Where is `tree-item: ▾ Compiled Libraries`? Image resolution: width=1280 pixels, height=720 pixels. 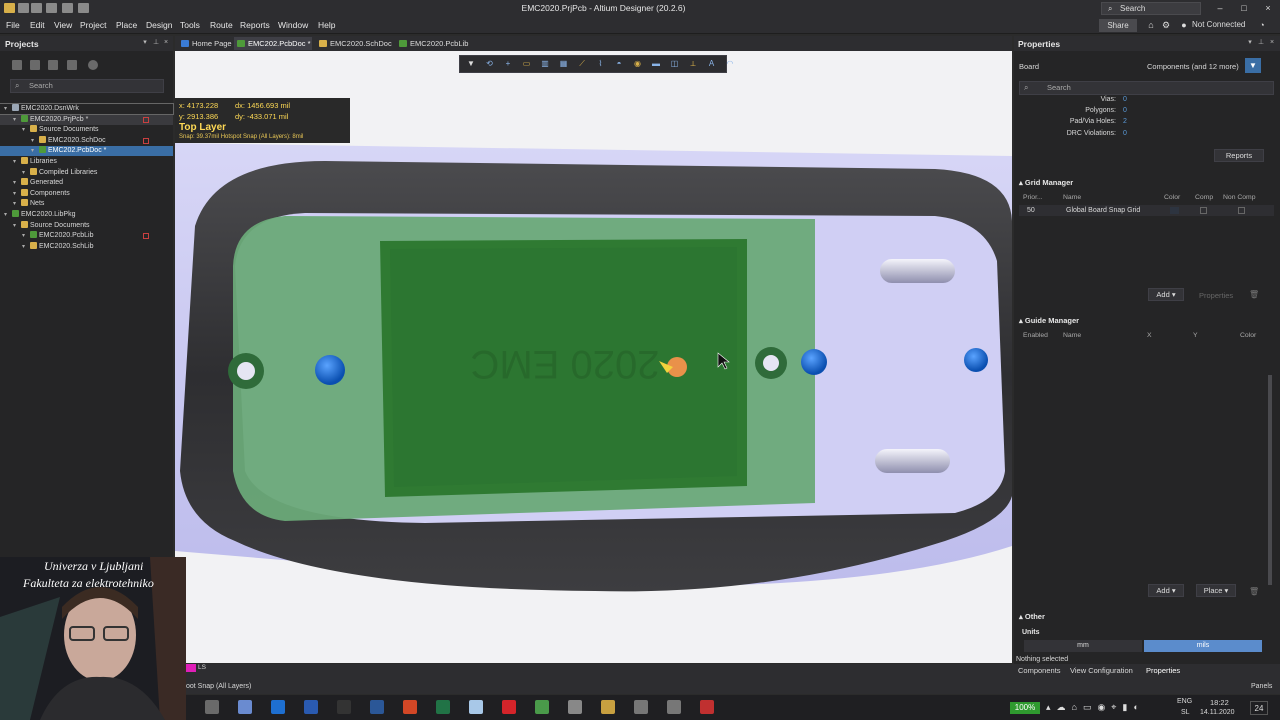 tree-item: ▾ Compiled Libraries is located at coordinates (86, 172).